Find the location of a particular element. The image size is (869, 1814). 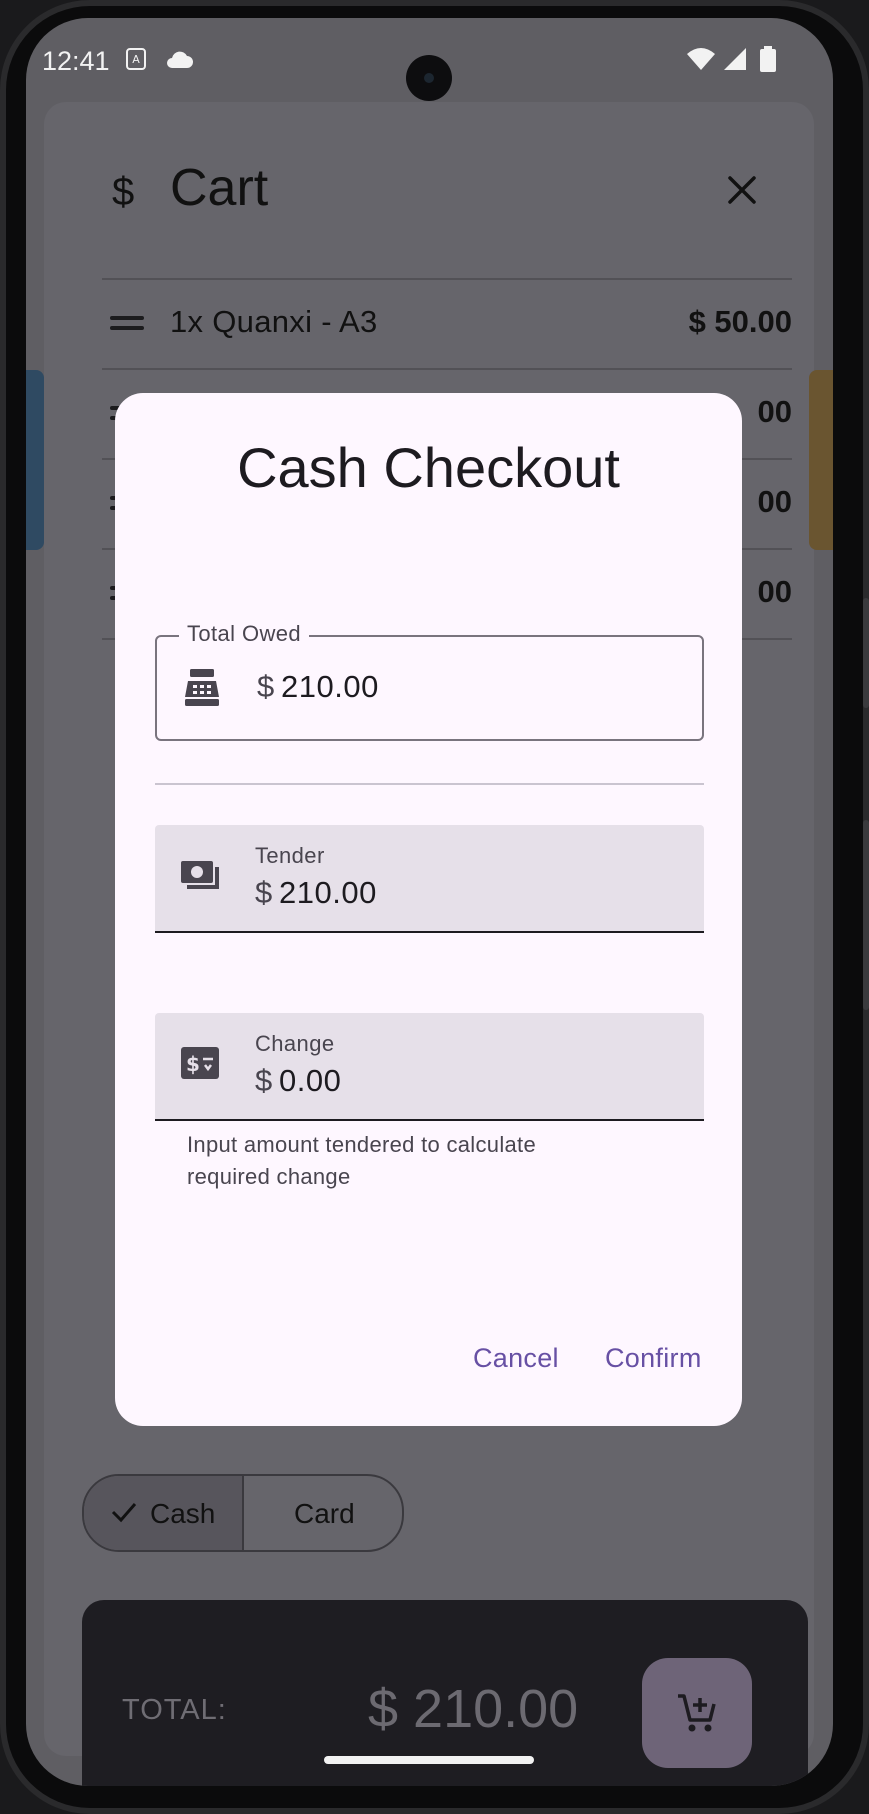

price-change-icon: $ is located at coordinates (200, 1063).